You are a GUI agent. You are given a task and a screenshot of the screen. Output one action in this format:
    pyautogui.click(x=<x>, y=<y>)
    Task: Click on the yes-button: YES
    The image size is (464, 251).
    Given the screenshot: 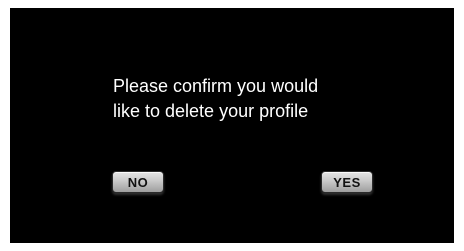 What is the action you would take?
    pyautogui.click(x=347, y=182)
    